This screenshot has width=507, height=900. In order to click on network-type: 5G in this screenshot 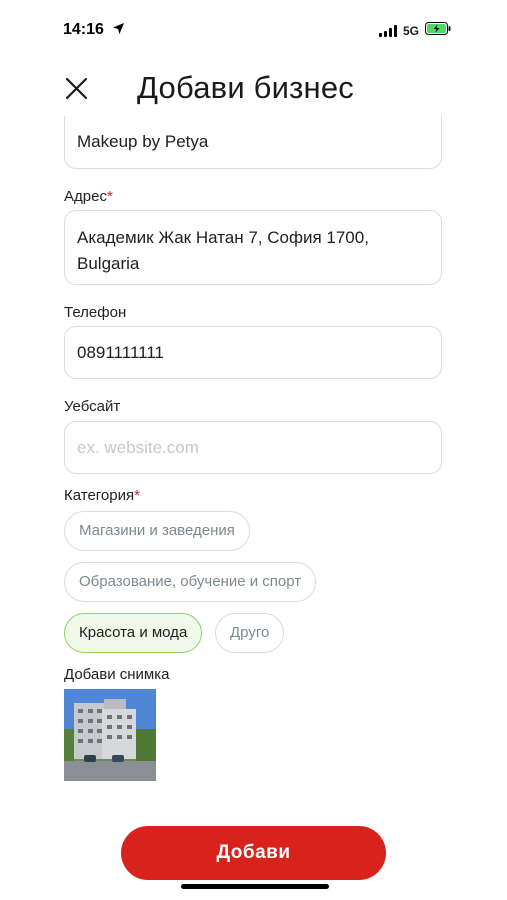, I will do `click(410, 31)`.